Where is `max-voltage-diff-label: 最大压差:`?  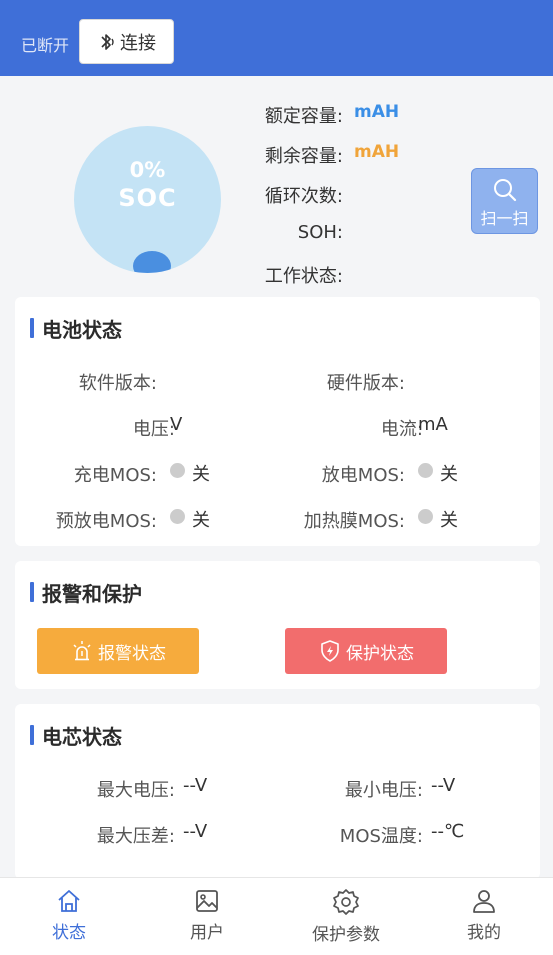 max-voltage-diff-label: 最大压差: is located at coordinates (135, 836).